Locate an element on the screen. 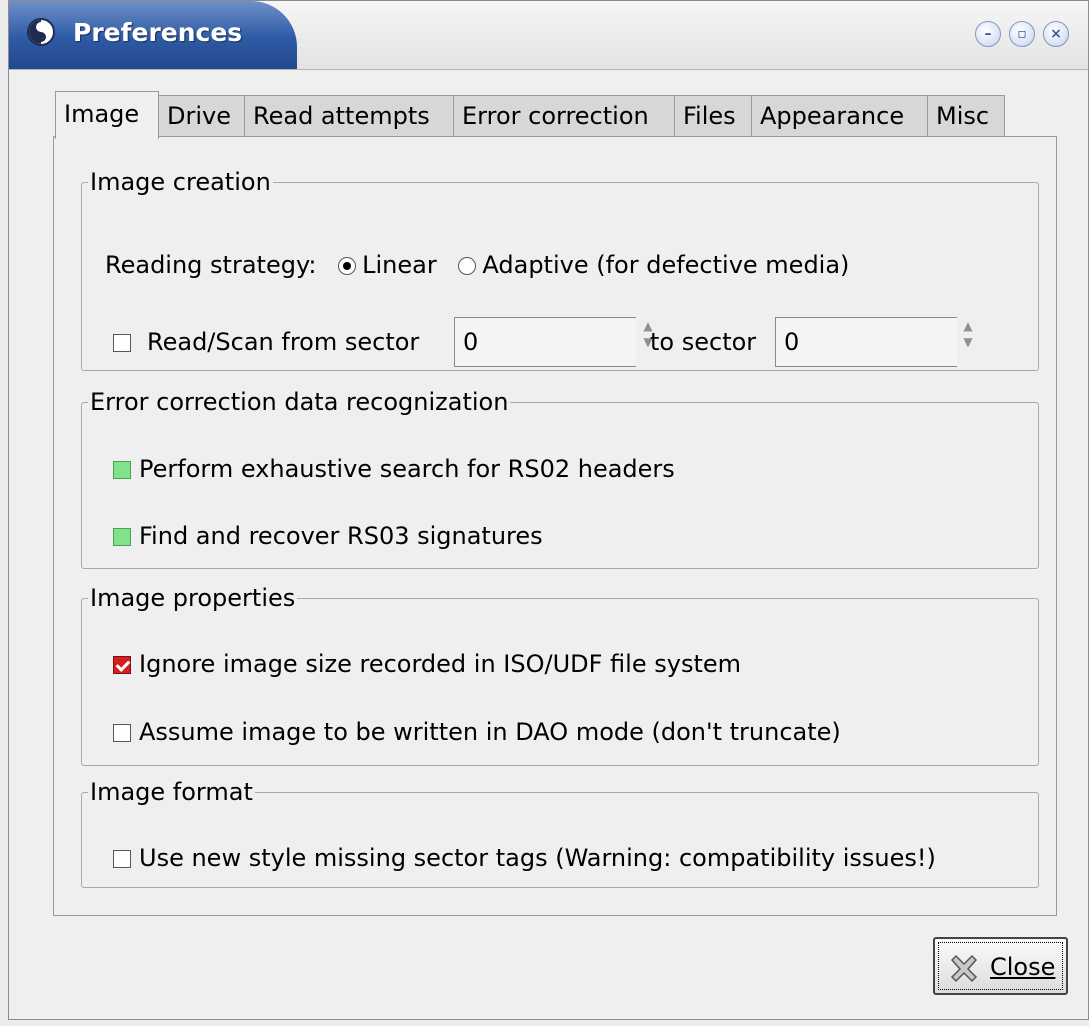 The image size is (1089, 1026). tab-appearance: Appearance is located at coordinates (839, 116).